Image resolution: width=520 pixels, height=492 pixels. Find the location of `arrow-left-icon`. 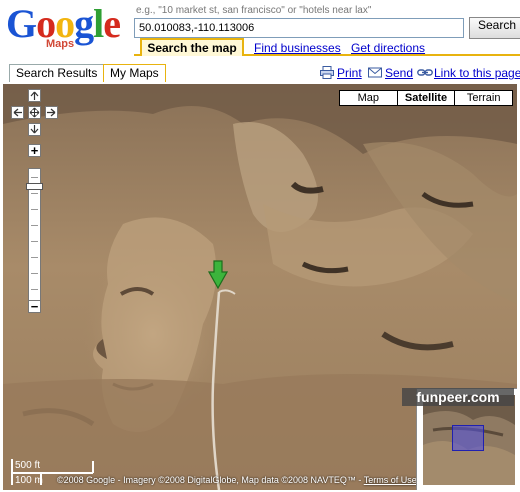

arrow-left-icon is located at coordinates (17, 112).